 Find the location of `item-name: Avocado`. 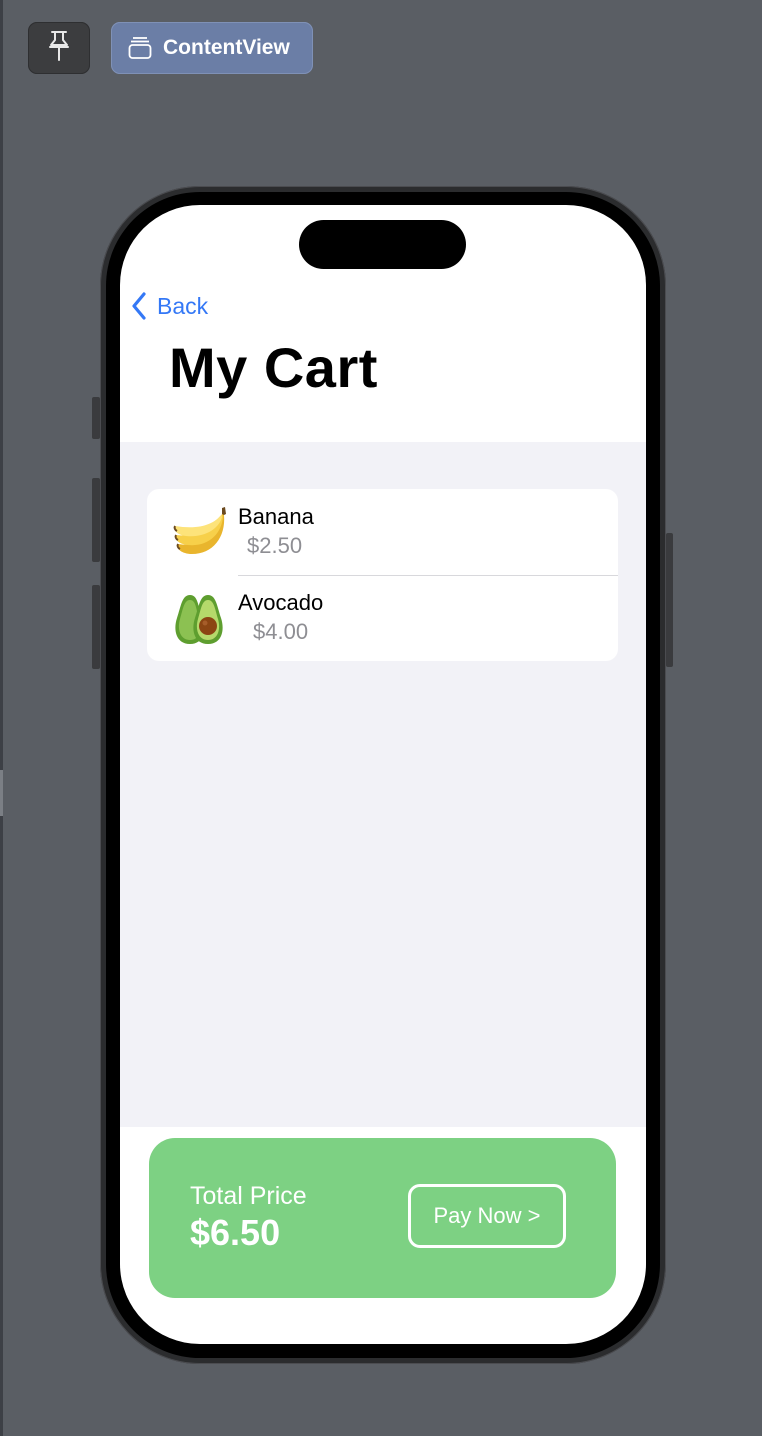

item-name: Avocado is located at coordinates (281, 602).